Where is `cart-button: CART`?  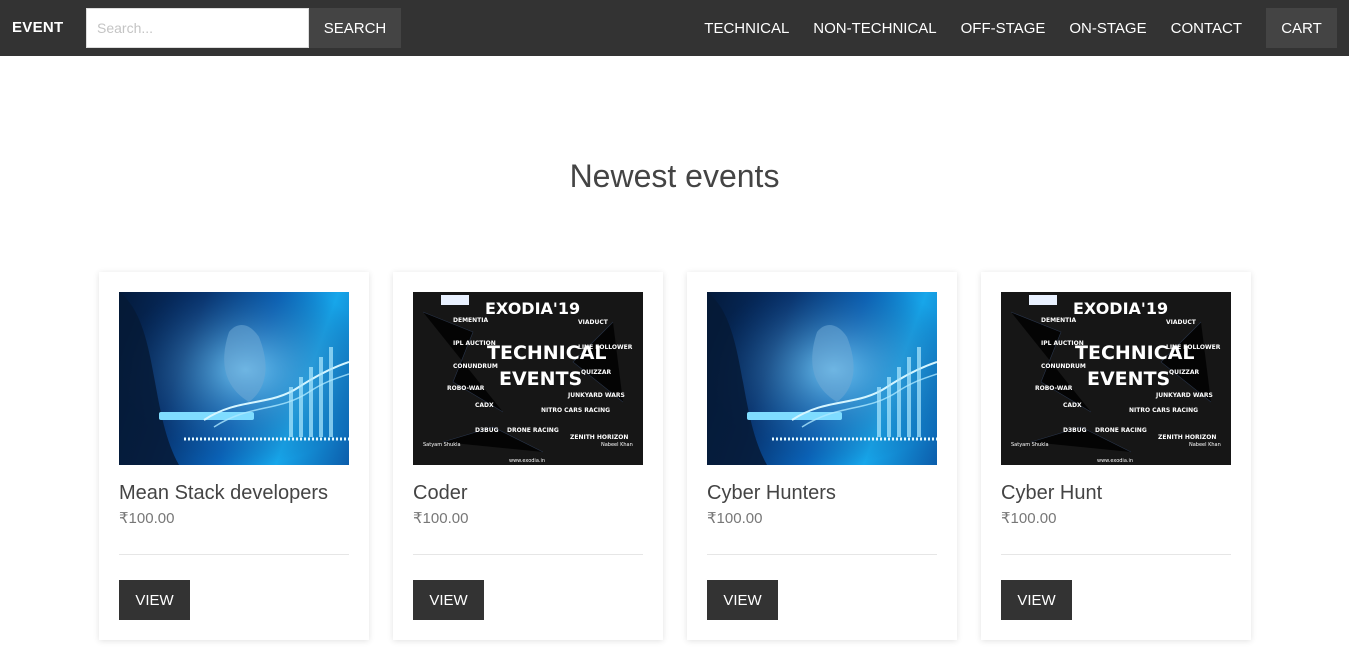
cart-button: CART is located at coordinates (1301, 28).